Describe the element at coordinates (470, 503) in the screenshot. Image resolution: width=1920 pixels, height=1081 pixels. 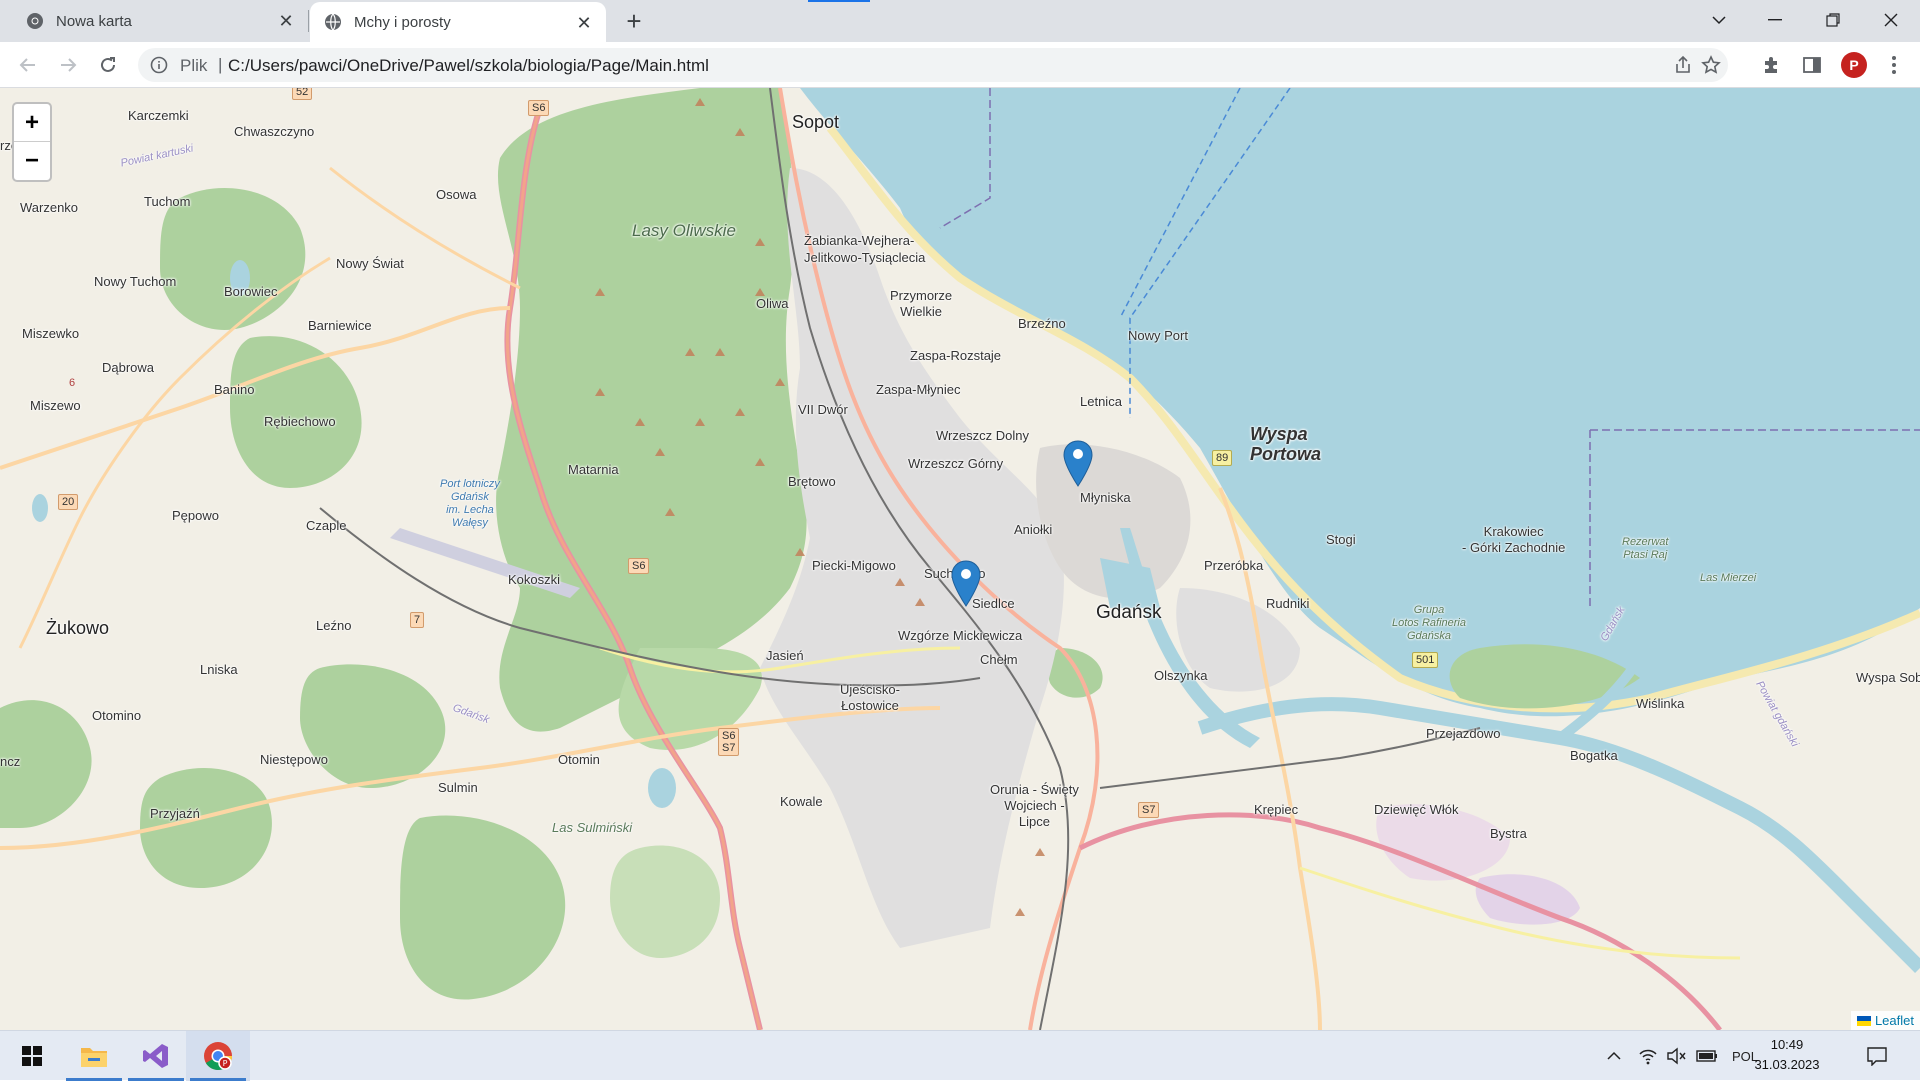
I see `label-port-lotniczy: Port lotniczy Gdańsk im. Lecha Wałęsy` at that location.